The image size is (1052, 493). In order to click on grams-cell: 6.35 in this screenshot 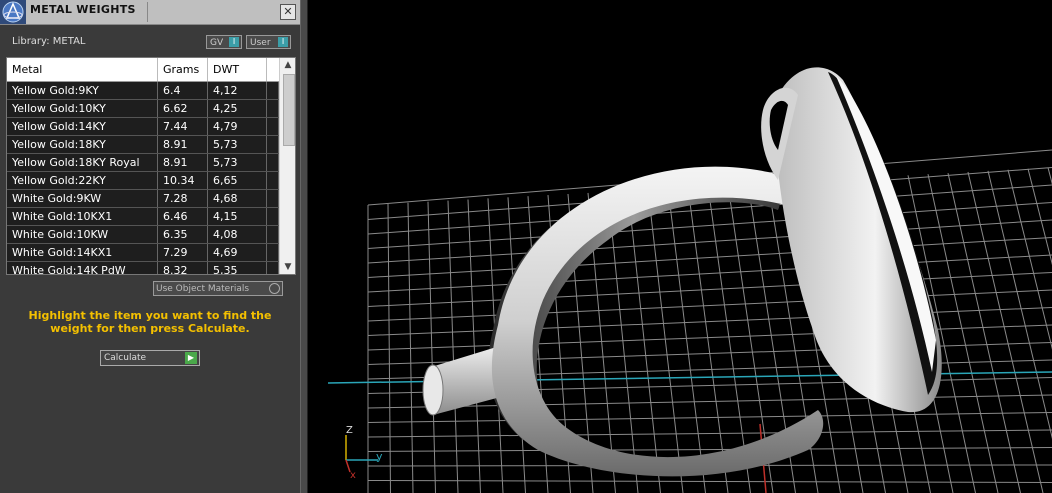, I will do `click(183, 234)`.